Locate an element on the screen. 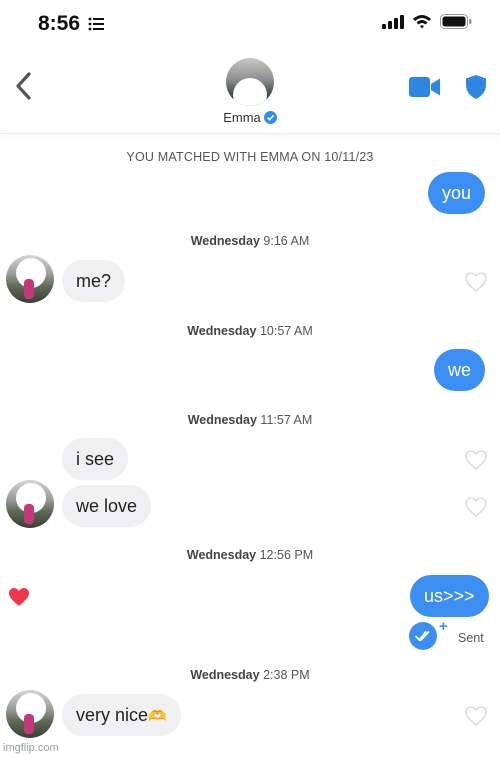 The width and height of the screenshot is (500, 758). message-bubble-incoming: very nice🫶 is located at coordinates (121, 715).